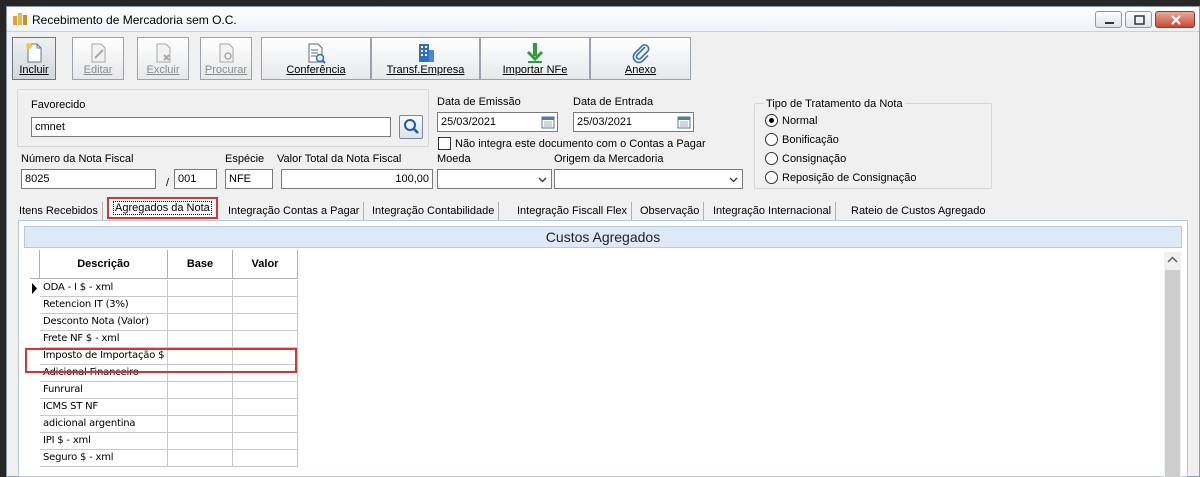  What do you see at coordinates (104, 288) in the screenshot?
I see `cell-descricao: ODA - I $ - xml` at bounding box center [104, 288].